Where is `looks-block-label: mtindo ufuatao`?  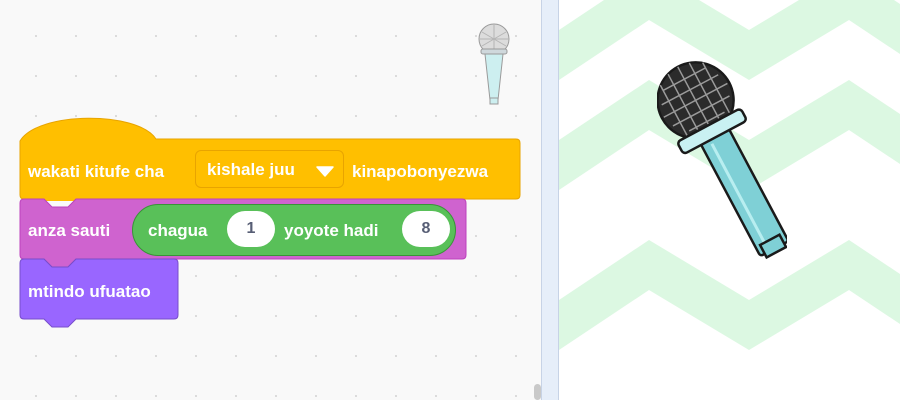
looks-block-label: mtindo ufuatao is located at coordinates (89, 291).